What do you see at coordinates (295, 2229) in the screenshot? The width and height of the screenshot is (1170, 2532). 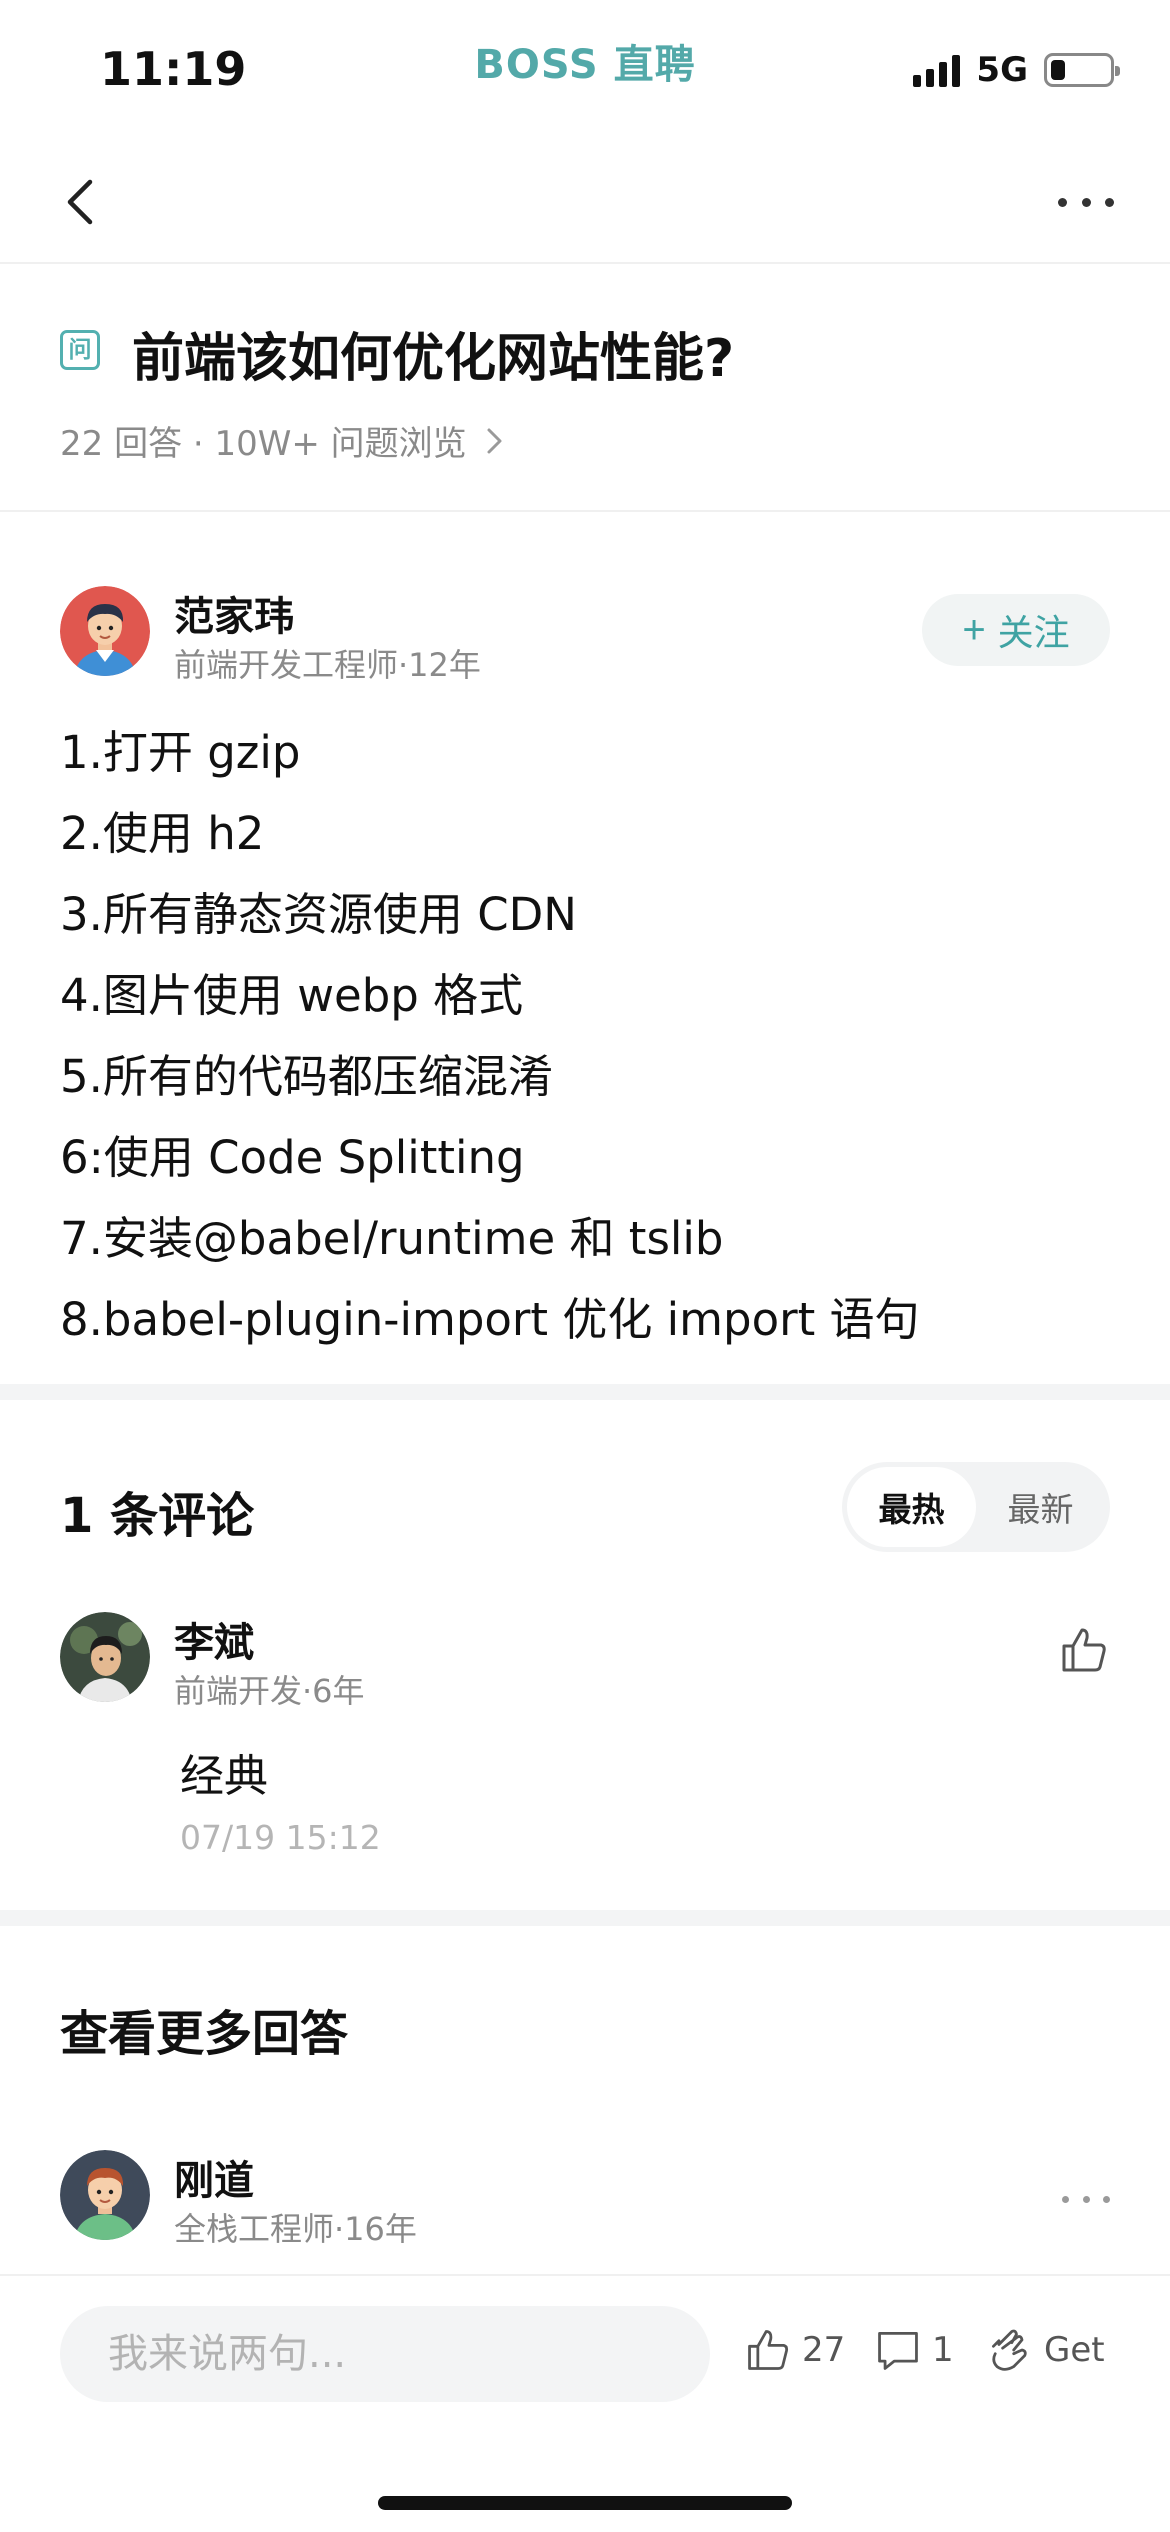 I see `answerer-title: 全栈工程师·16年` at bounding box center [295, 2229].